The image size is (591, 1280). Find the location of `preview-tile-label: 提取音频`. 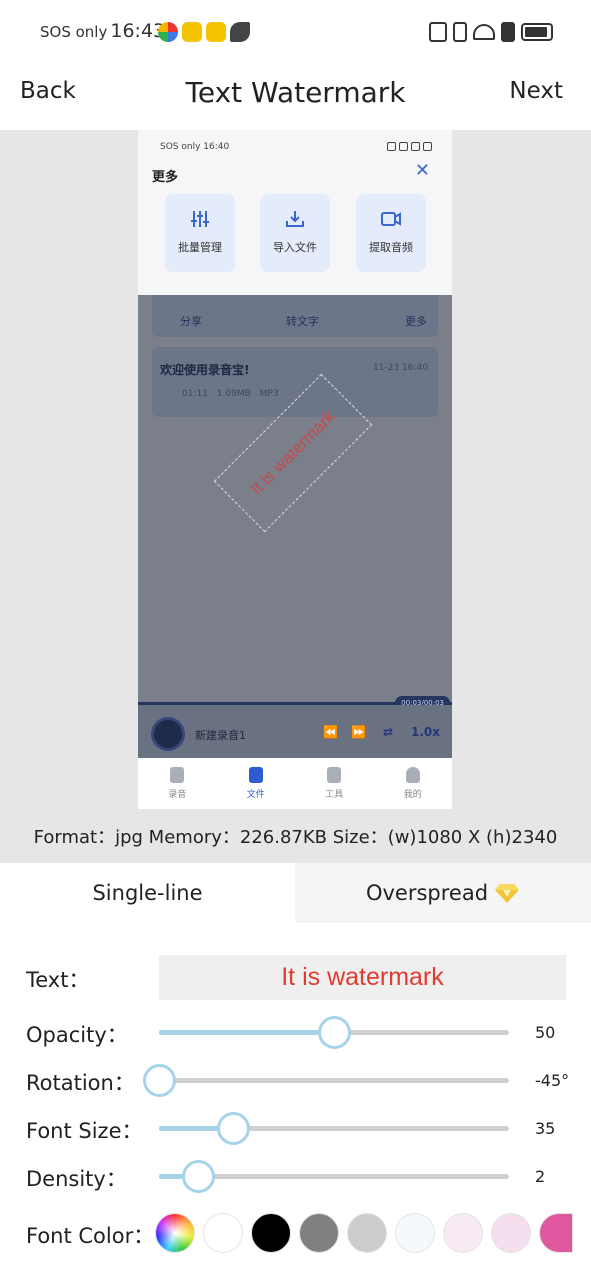

preview-tile-label: 提取音频 is located at coordinates (391, 247).